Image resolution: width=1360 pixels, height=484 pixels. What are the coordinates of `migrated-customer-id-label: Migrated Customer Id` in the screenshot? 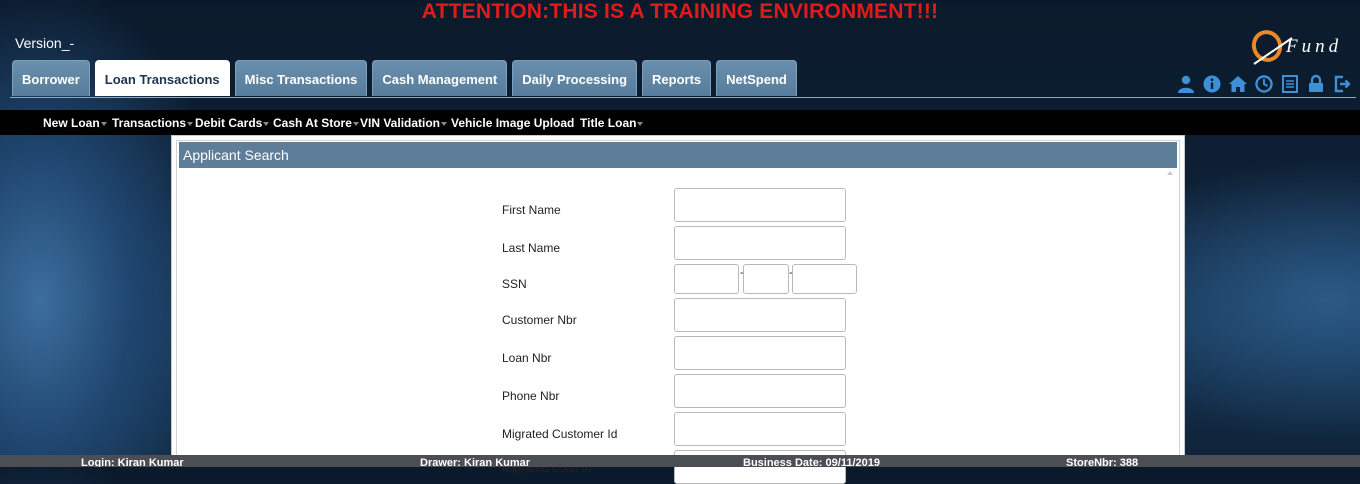 It's located at (560, 434).